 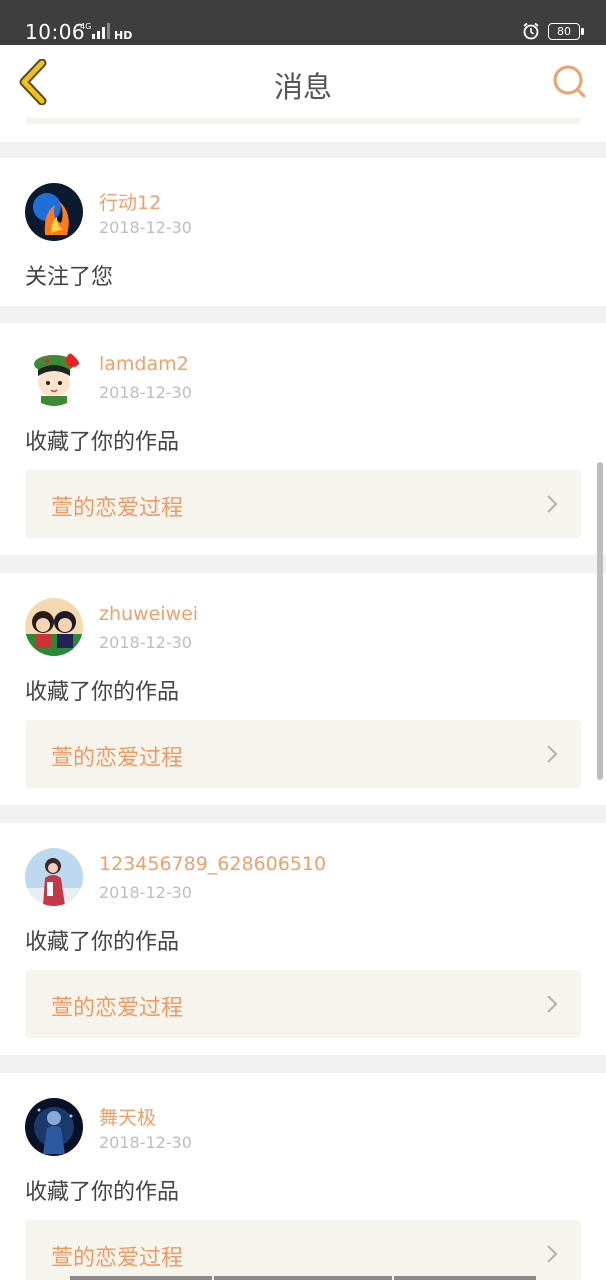 I want to click on username: 123456789_628606510, so click(x=212, y=864).